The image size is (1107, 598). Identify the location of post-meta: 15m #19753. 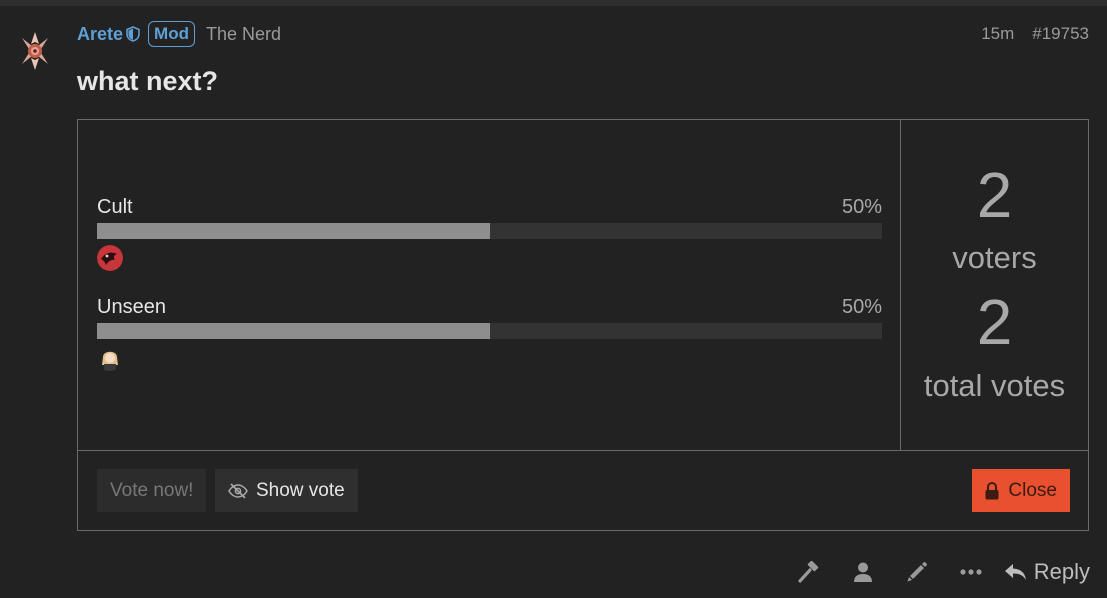
(1035, 34).